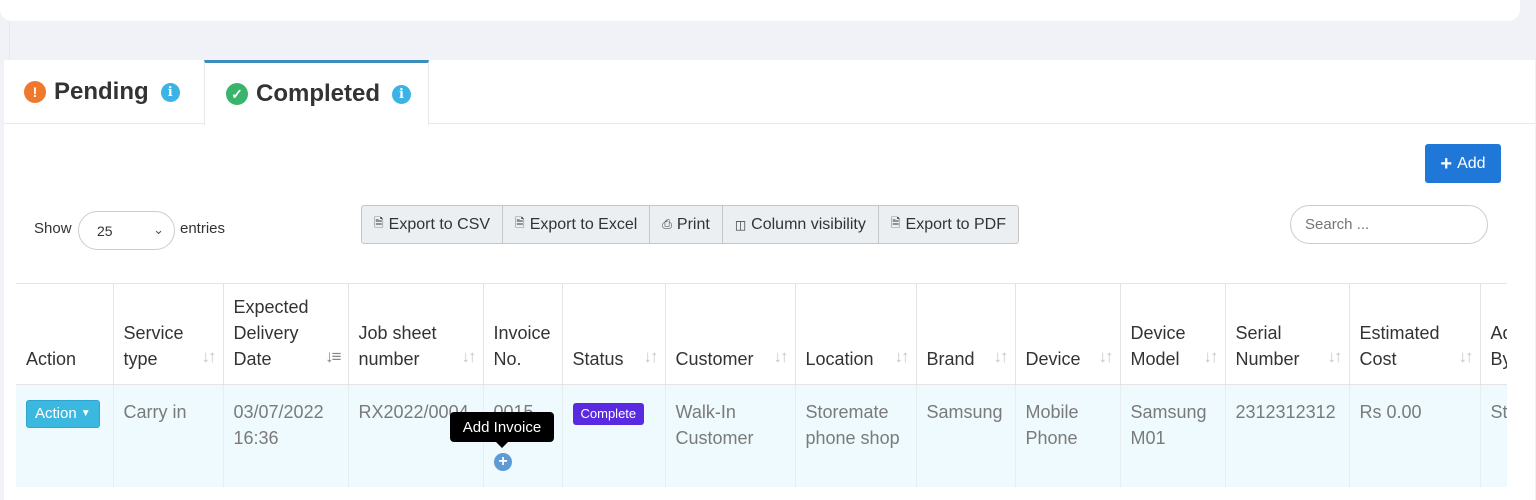 The width and height of the screenshot is (1536, 500). Describe the element at coordinates (895, 223) in the screenshot. I see `pdf-file-icon: 🗎` at that location.